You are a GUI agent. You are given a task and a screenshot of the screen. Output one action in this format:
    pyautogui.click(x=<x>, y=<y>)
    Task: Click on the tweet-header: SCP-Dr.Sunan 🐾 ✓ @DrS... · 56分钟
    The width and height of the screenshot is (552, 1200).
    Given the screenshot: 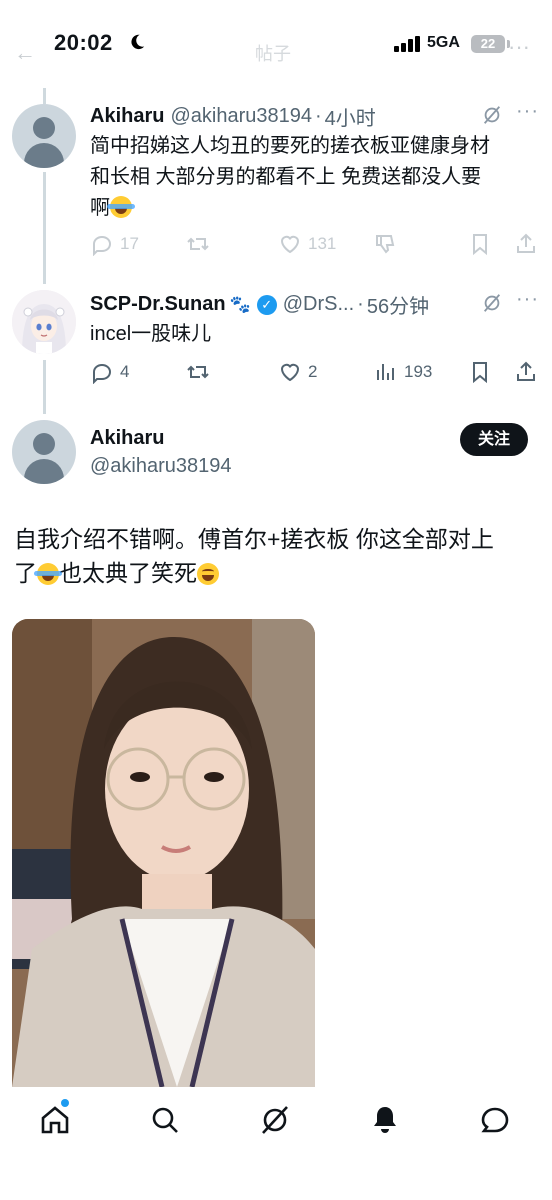 What is the action you would take?
    pyautogui.click(x=259, y=304)
    